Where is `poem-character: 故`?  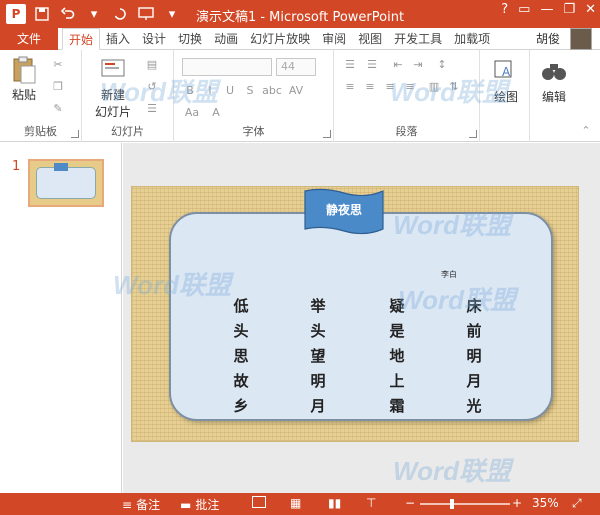 poem-character: 故 is located at coordinates (241, 381).